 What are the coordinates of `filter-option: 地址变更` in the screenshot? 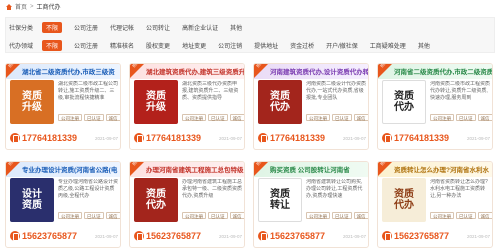 It's located at (194, 45).